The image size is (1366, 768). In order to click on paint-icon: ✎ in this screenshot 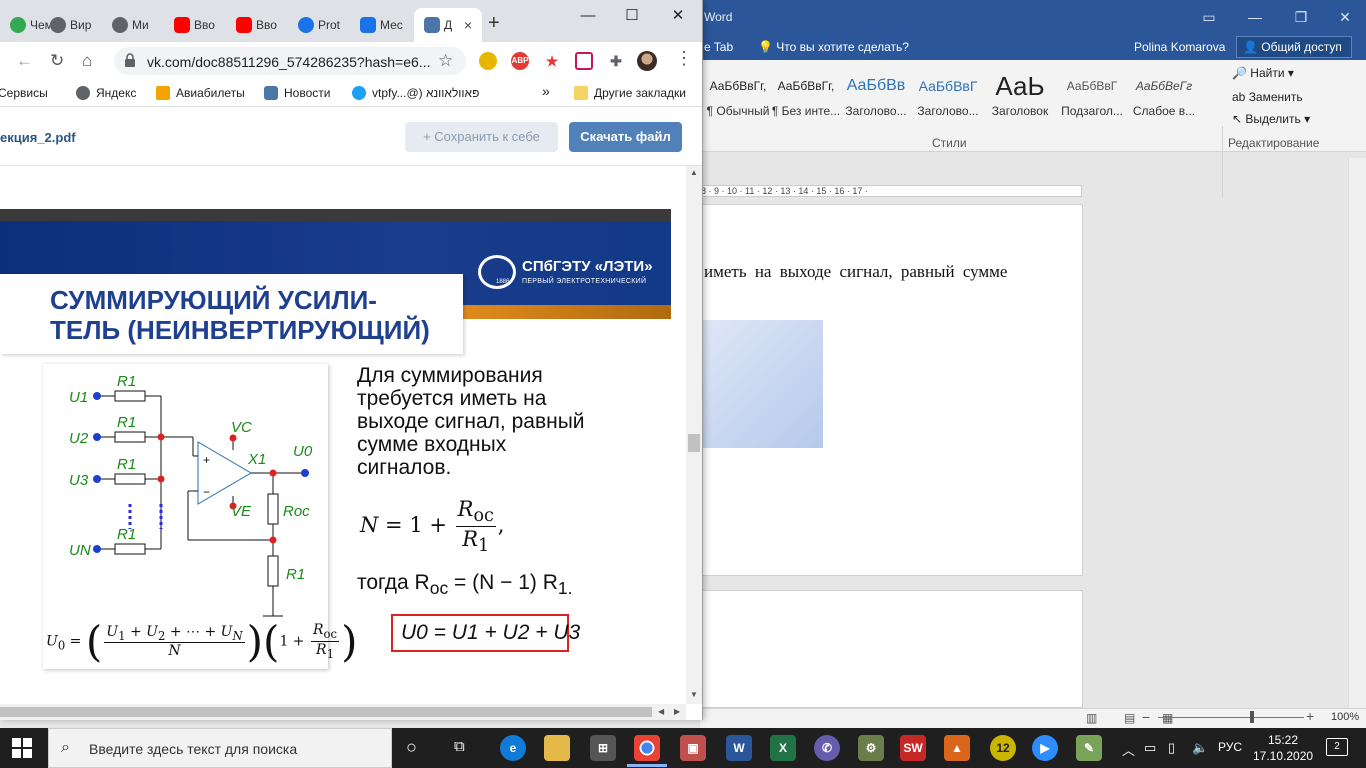, I will do `click(1089, 748)`.